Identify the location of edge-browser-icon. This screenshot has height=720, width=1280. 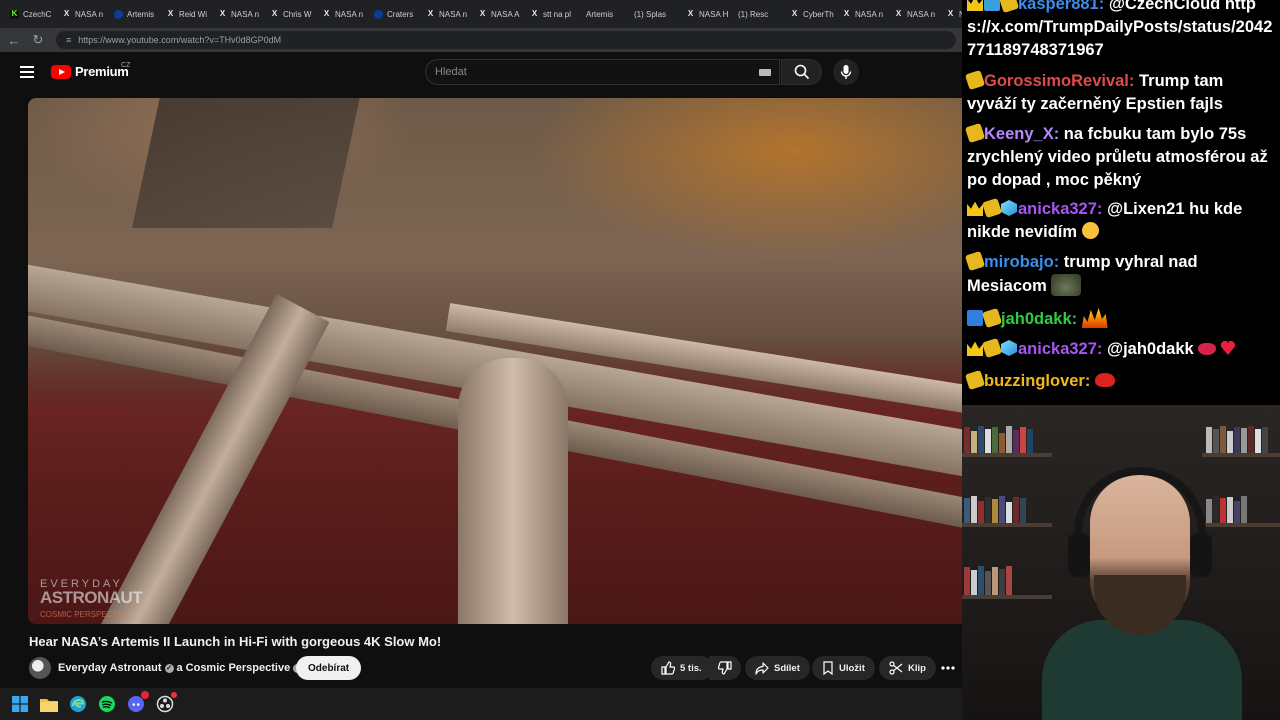
(78, 704).